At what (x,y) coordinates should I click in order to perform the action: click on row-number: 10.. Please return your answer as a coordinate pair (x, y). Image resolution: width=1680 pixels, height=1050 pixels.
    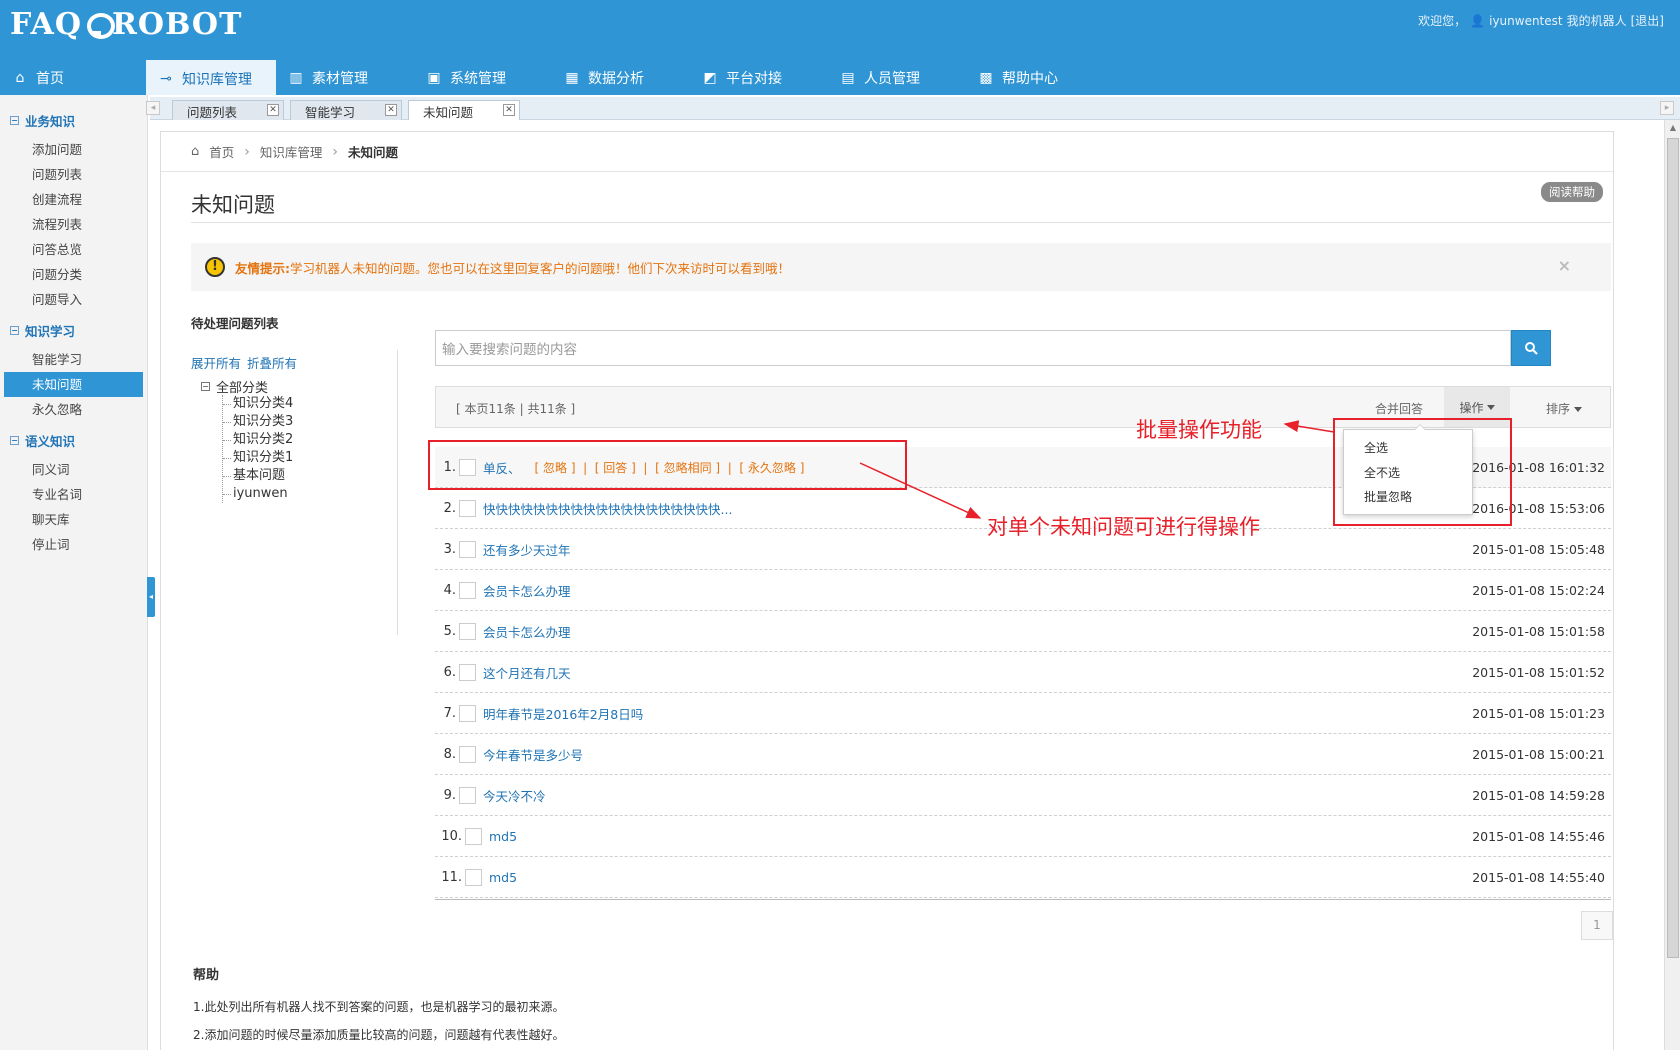
    Looking at the image, I should click on (451, 836).